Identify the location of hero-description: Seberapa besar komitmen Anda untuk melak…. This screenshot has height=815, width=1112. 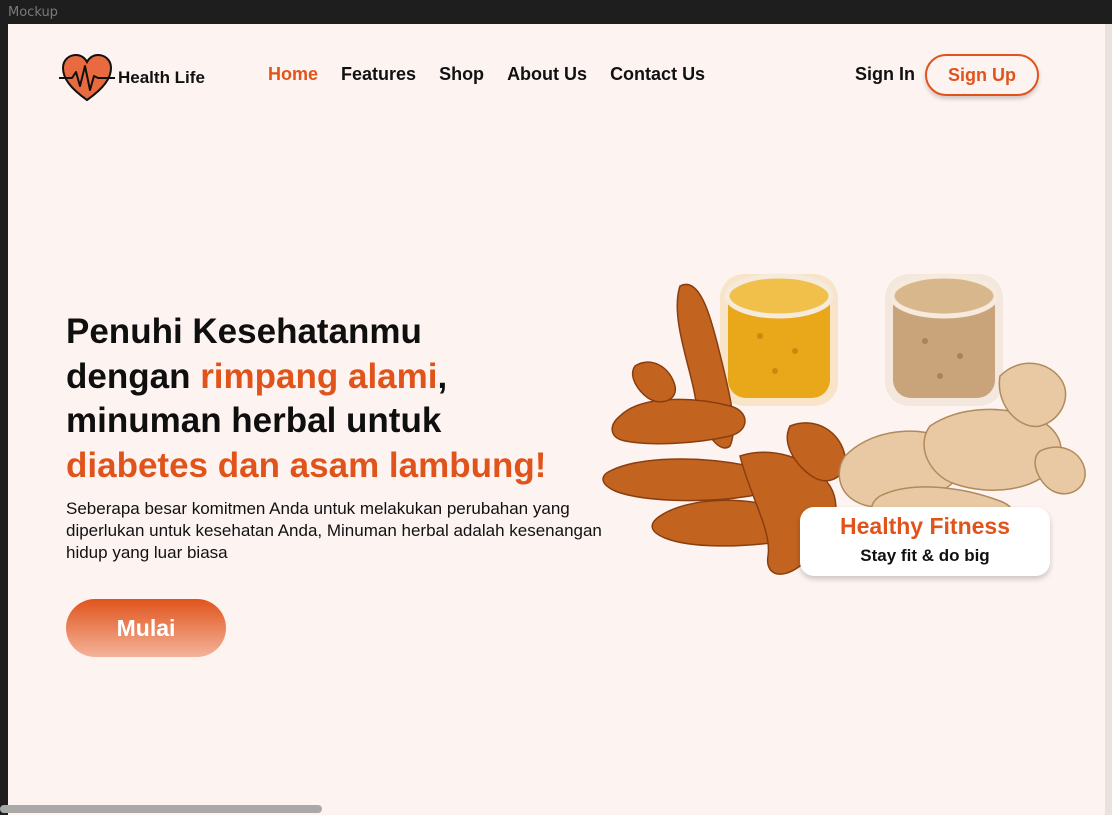
(334, 530).